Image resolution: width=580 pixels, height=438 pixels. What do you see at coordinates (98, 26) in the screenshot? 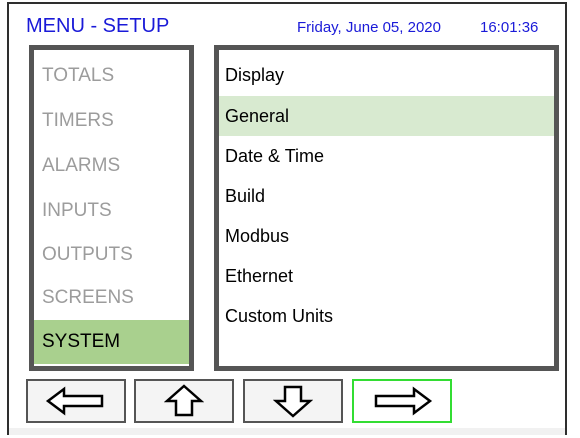
I see `page-title: MENU - SETUP` at bounding box center [98, 26].